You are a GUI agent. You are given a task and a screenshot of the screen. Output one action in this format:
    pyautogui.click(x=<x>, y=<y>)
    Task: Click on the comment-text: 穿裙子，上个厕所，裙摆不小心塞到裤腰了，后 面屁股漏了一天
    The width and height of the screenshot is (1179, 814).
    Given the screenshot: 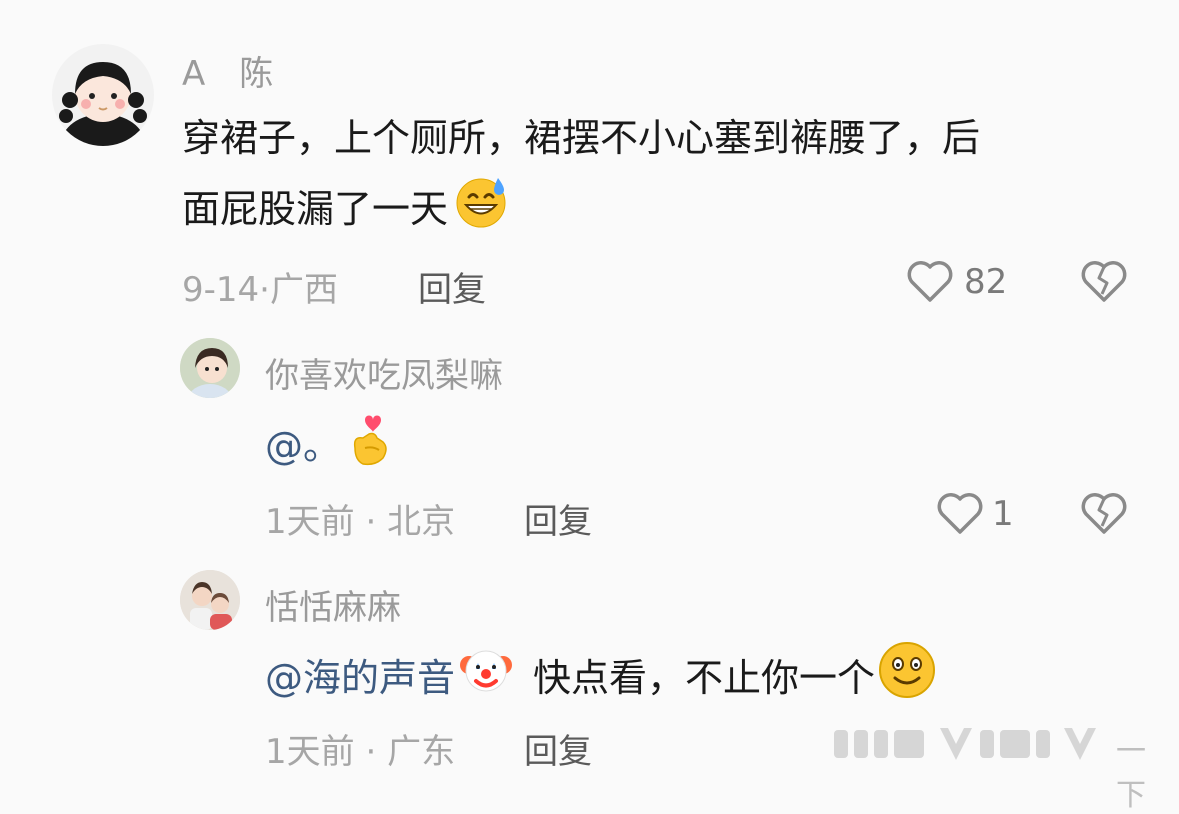 What is the action you would take?
    pyautogui.click(x=581, y=177)
    